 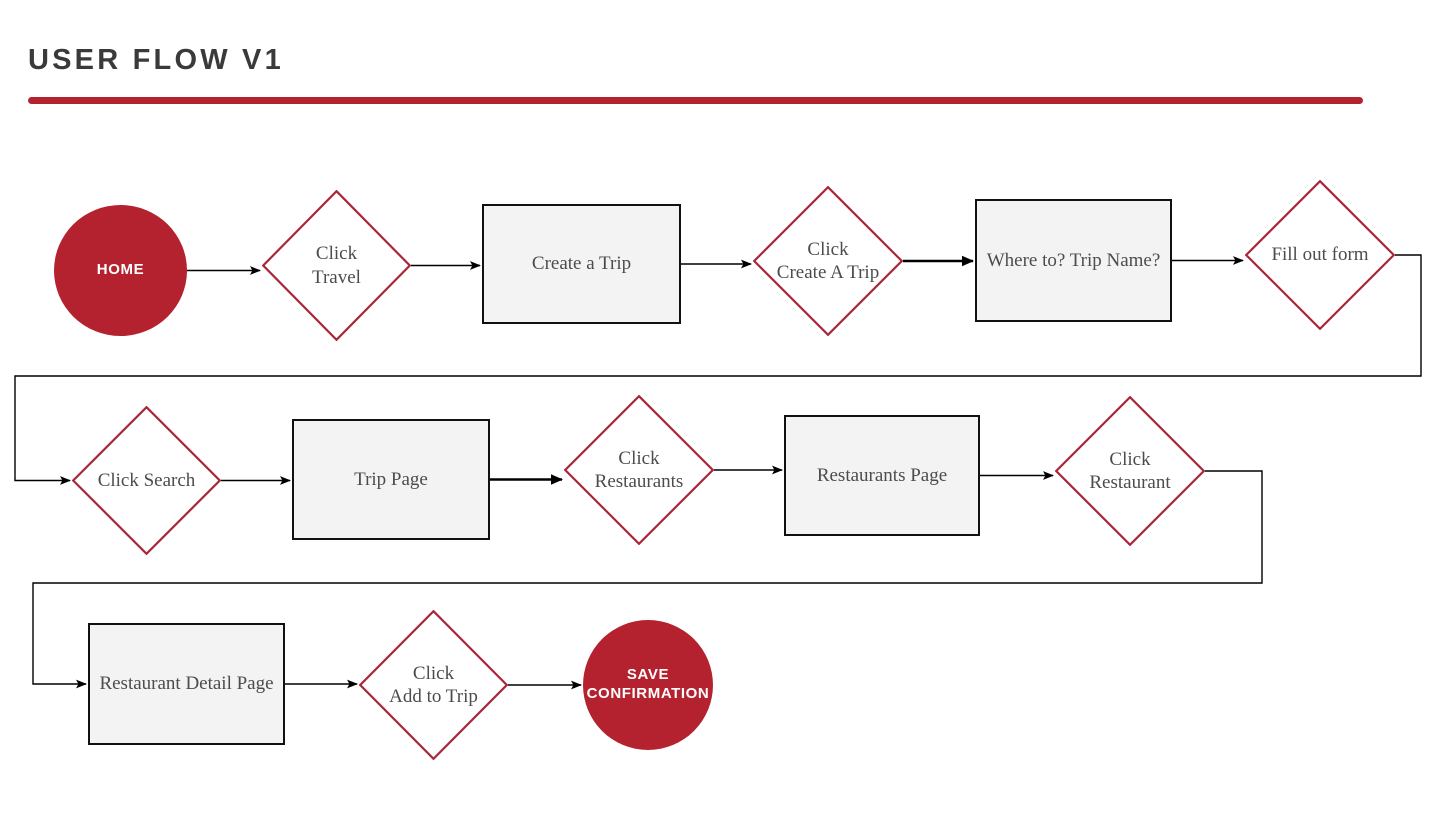 What do you see at coordinates (695, 100) in the screenshot?
I see `title-underline-rule` at bounding box center [695, 100].